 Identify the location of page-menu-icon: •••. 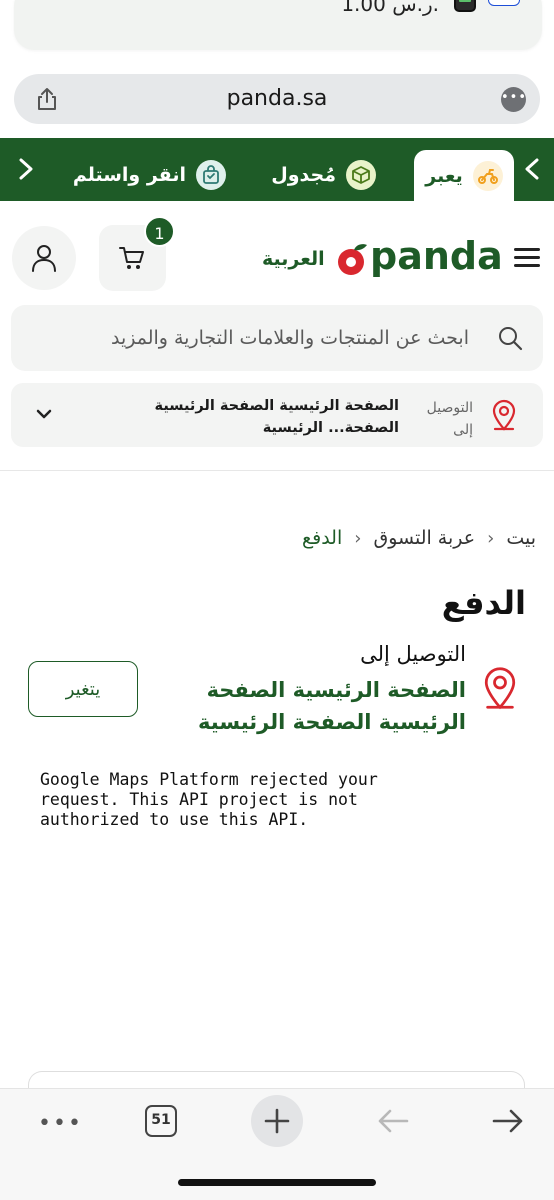
(513, 99).